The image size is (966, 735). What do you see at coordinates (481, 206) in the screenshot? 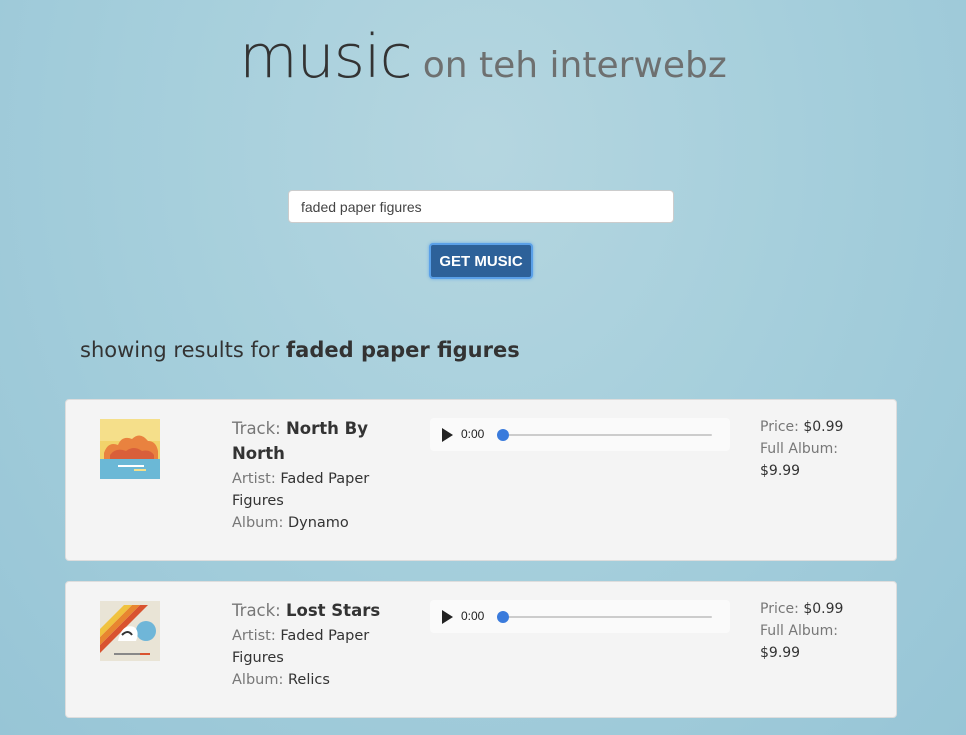
I see `search-input` at bounding box center [481, 206].